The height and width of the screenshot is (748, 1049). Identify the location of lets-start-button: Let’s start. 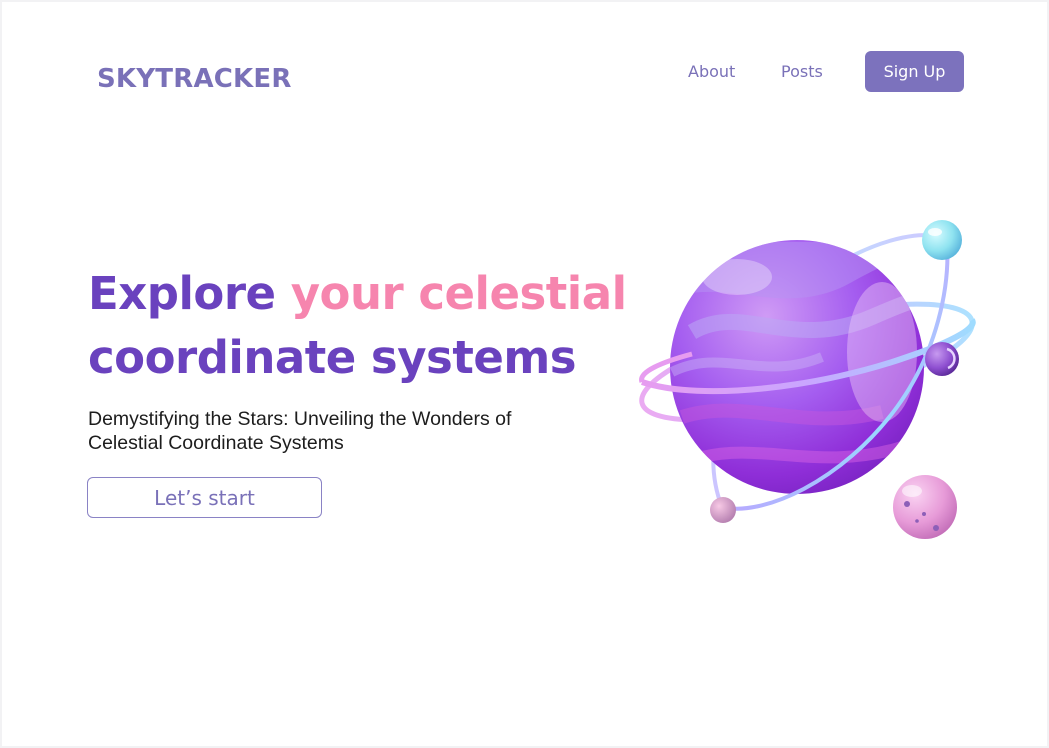
(204, 497).